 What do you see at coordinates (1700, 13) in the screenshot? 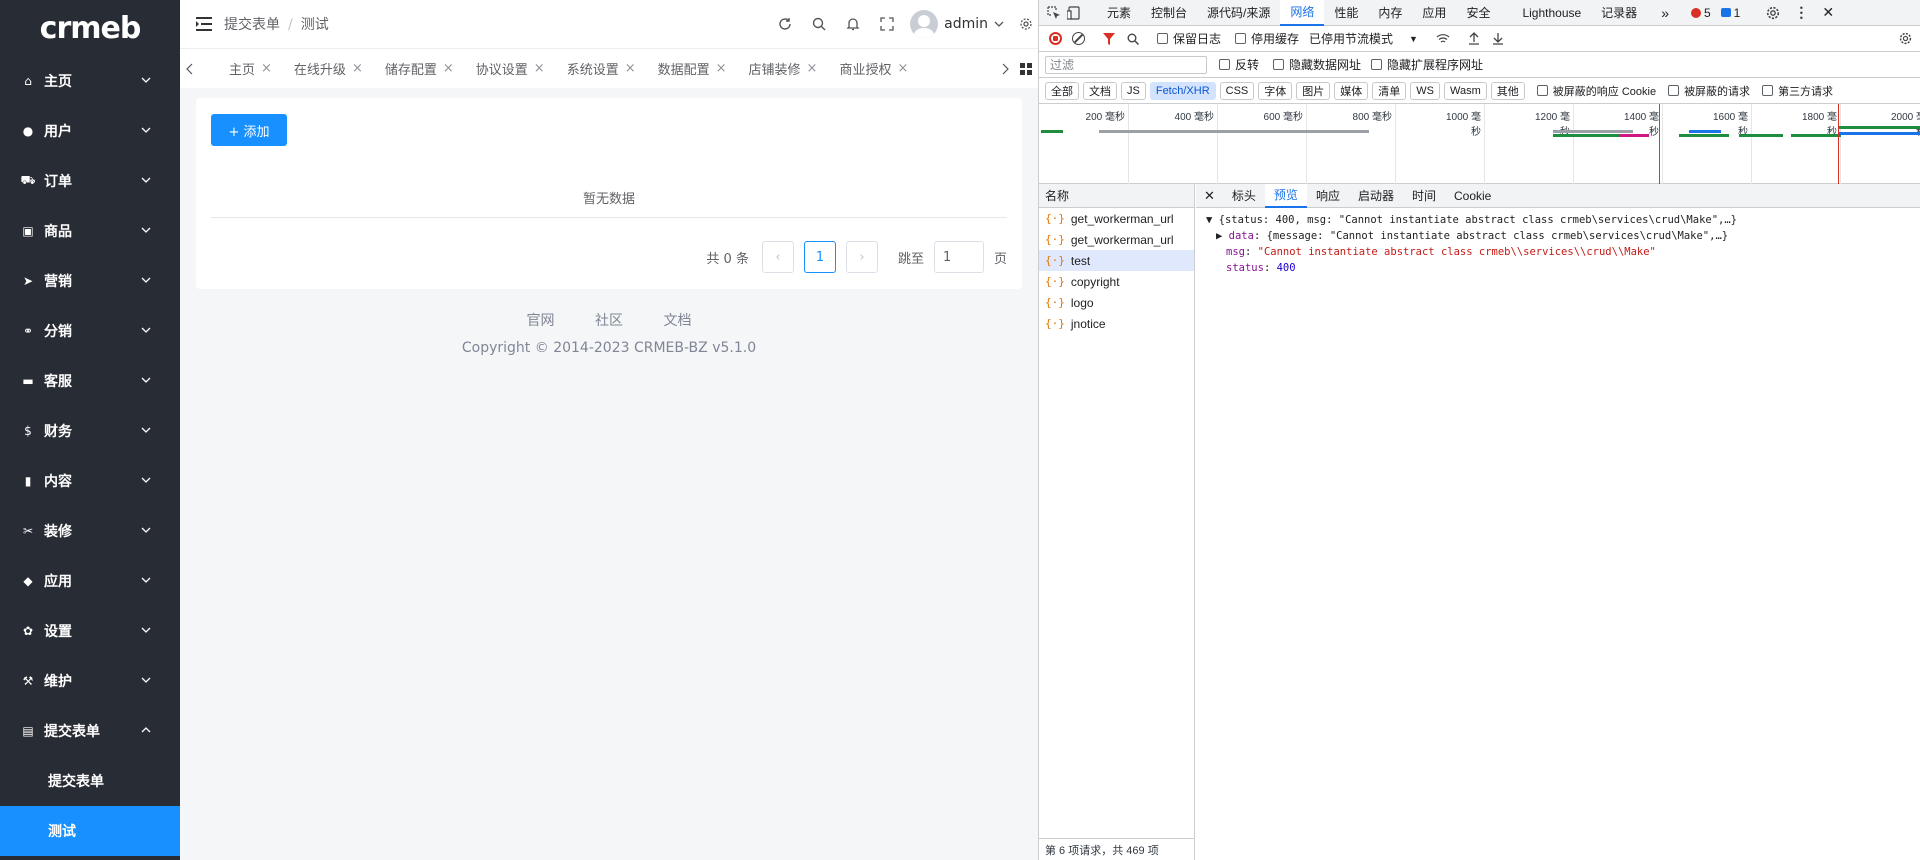
I see `error-count-badge: 5` at bounding box center [1700, 13].